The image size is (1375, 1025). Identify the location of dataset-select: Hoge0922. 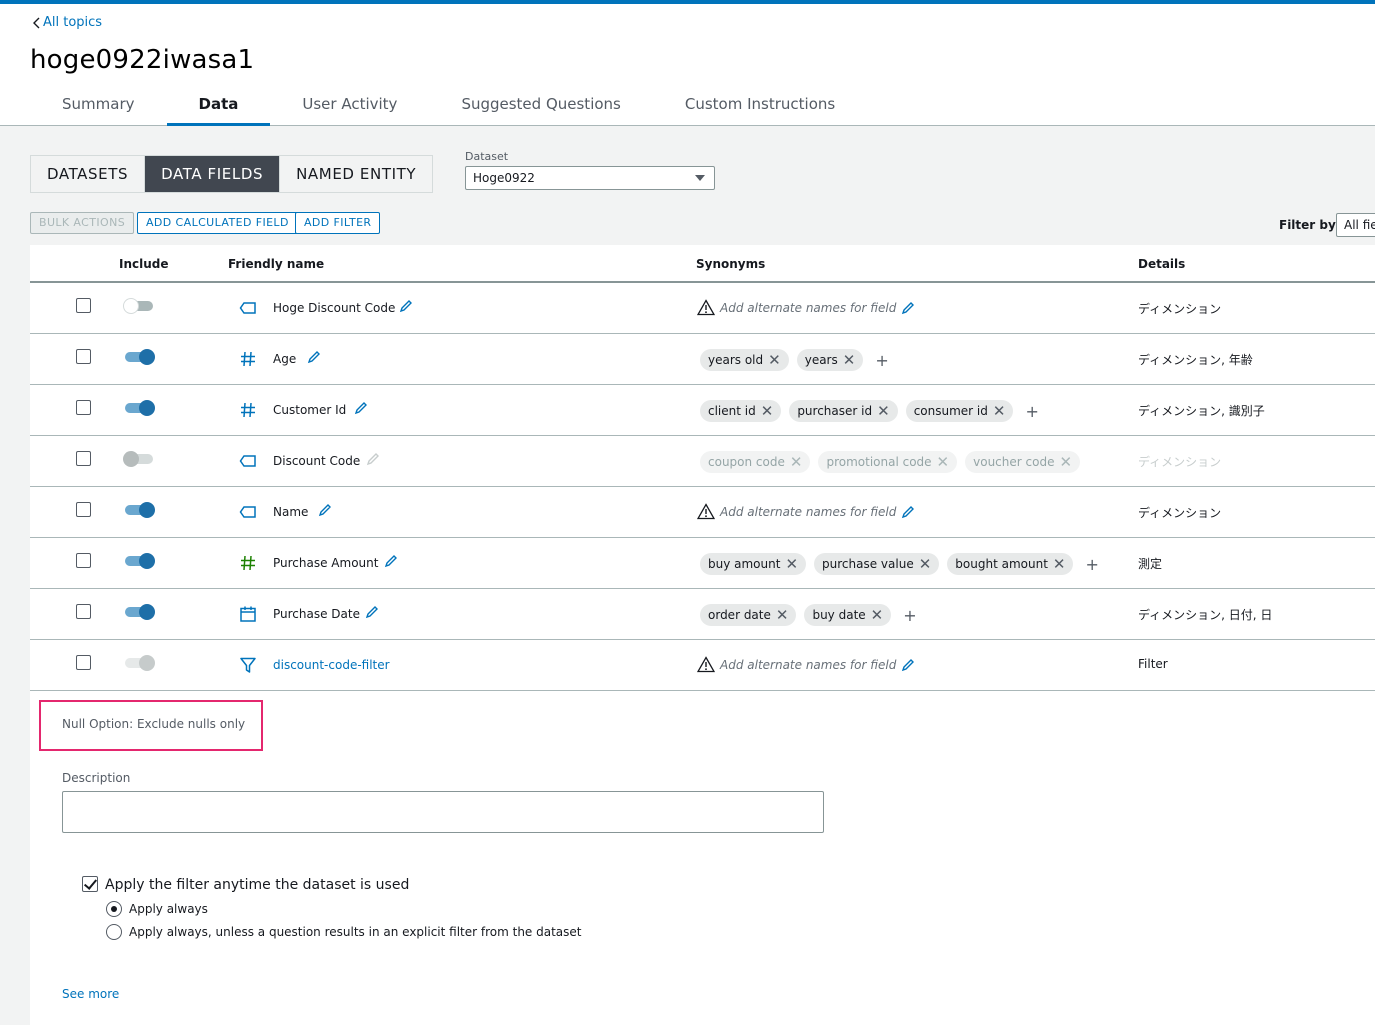
(590, 178).